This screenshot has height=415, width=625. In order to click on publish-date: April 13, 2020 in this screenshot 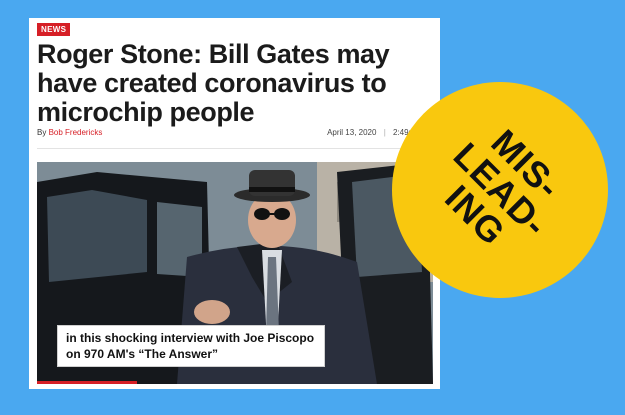, I will do `click(352, 132)`.